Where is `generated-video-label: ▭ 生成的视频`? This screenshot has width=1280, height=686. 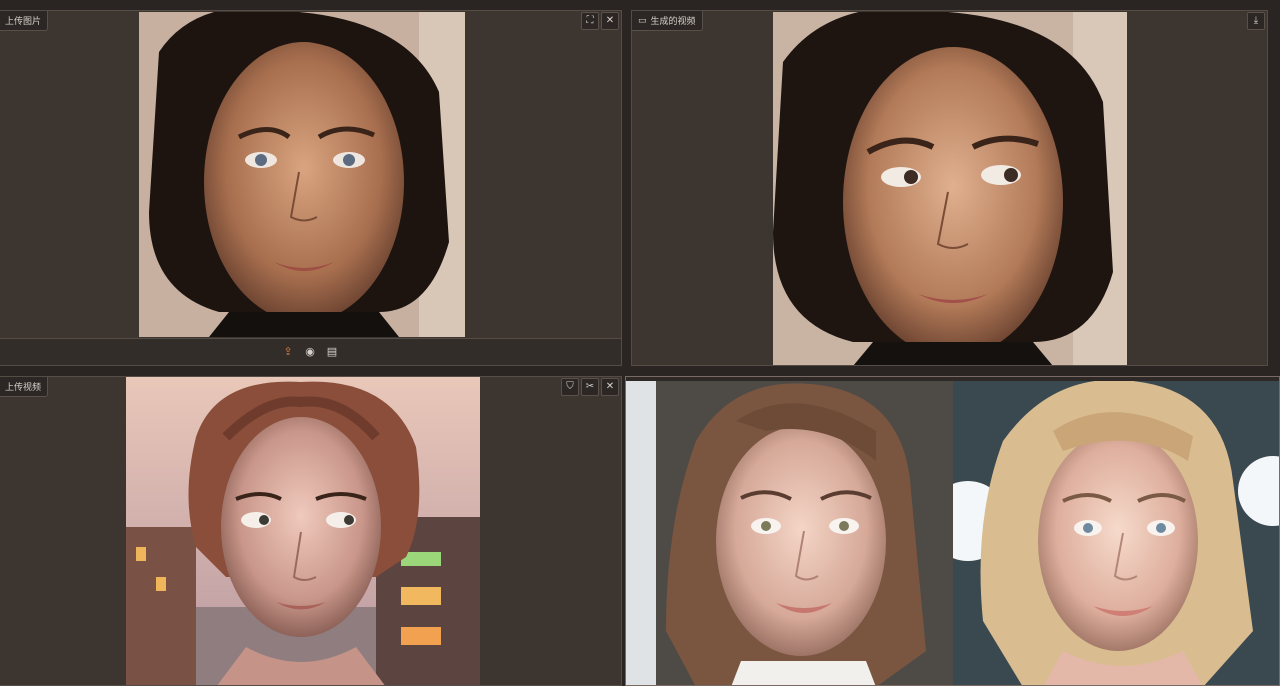 generated-video-label: ▭ 生成的视频 is located at coordinates (667, 21).